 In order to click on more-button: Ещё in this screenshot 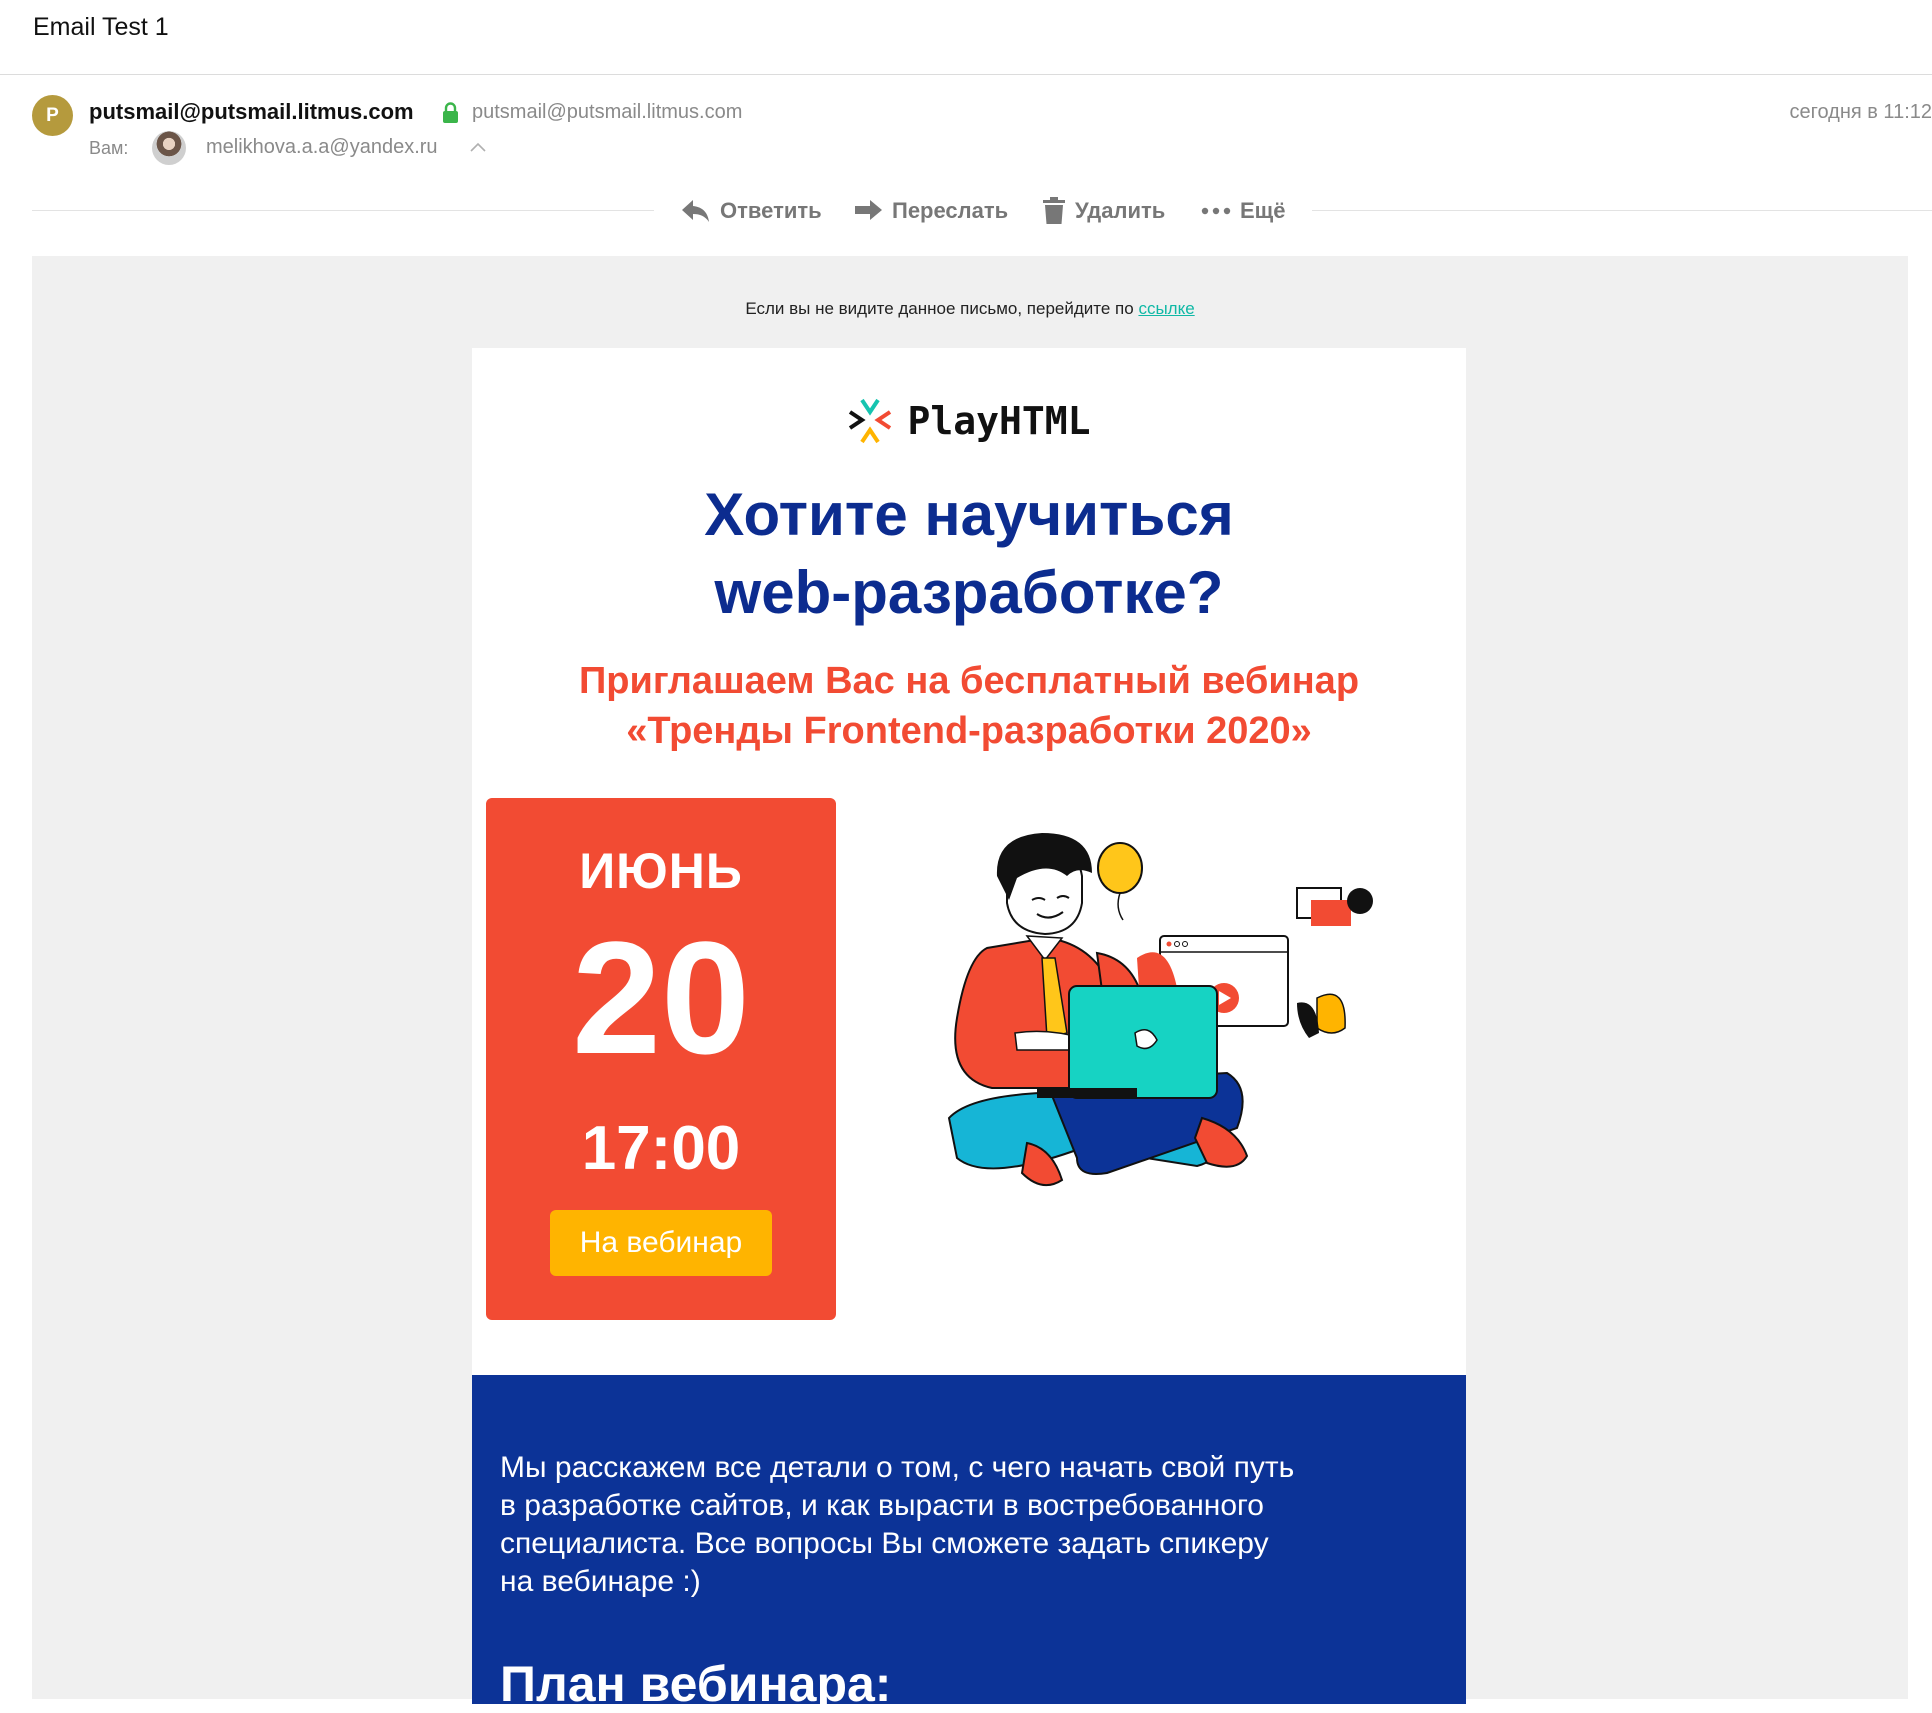, I will do `click(1243, 211)`.